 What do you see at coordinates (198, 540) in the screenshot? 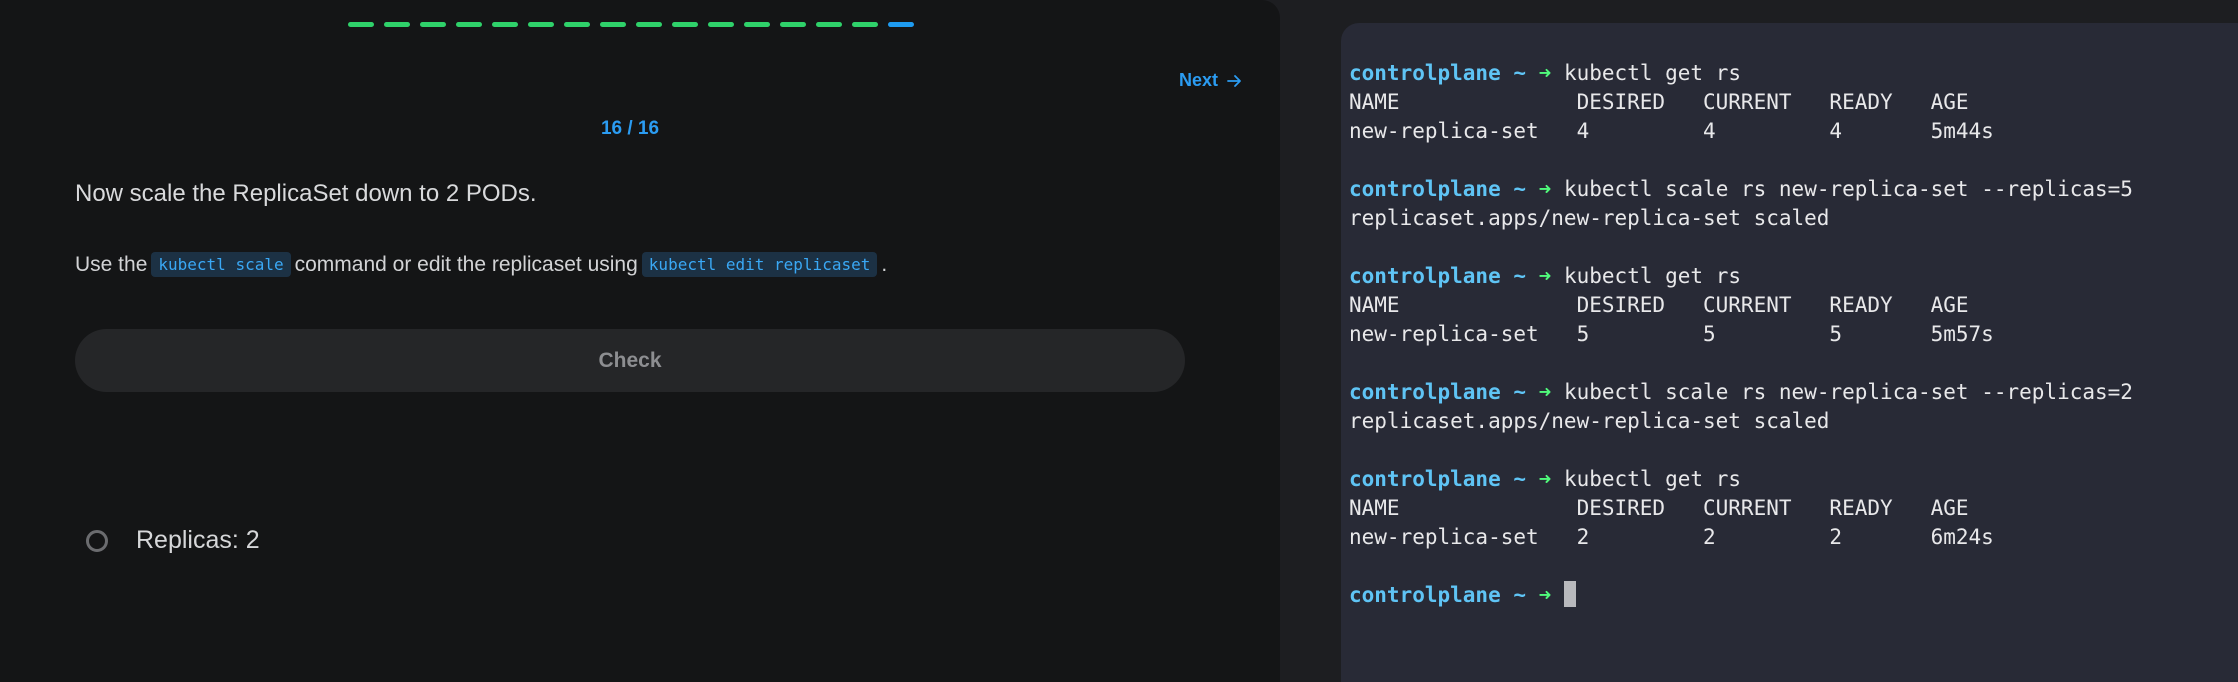
I see `task-label: Replicas: 2` at bounding box center [198, 540].